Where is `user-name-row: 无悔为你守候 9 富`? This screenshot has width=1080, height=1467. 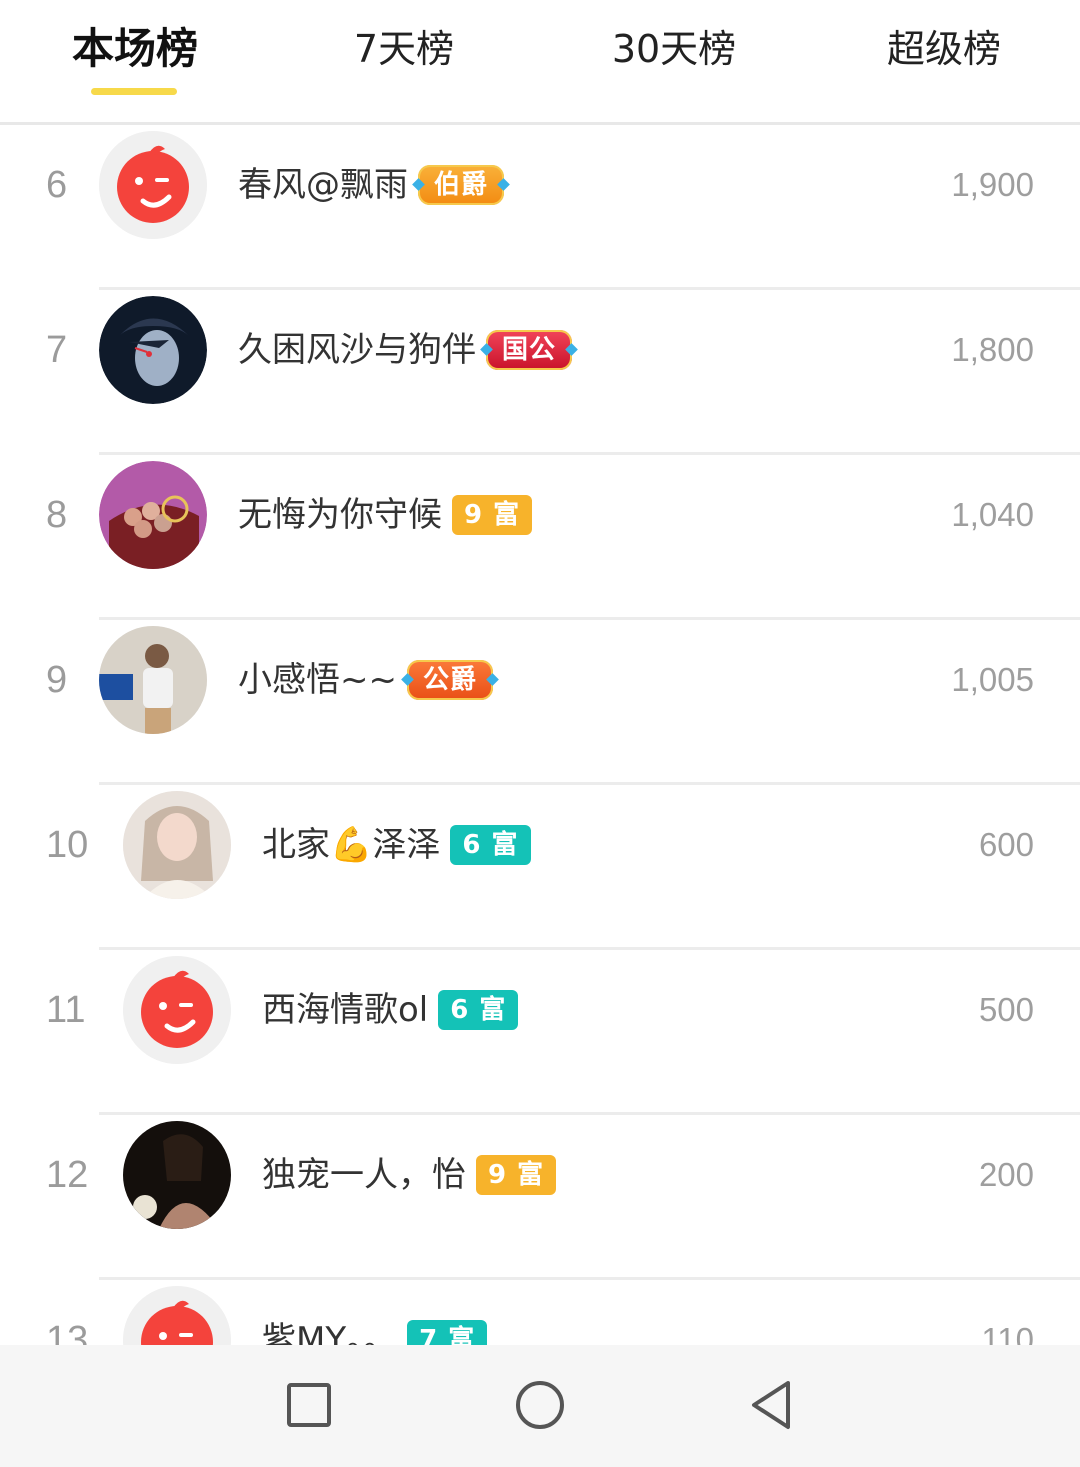
user-name-row: 无悔为你守候 9 富 is located at coordinates (385, 515).